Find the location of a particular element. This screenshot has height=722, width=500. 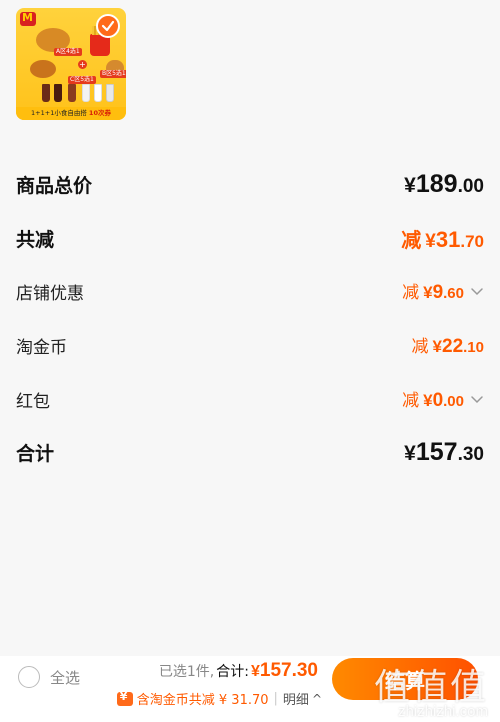

tao-coin-amount: 减 ¥ 22 .10 is located at coordinates (448, 345).